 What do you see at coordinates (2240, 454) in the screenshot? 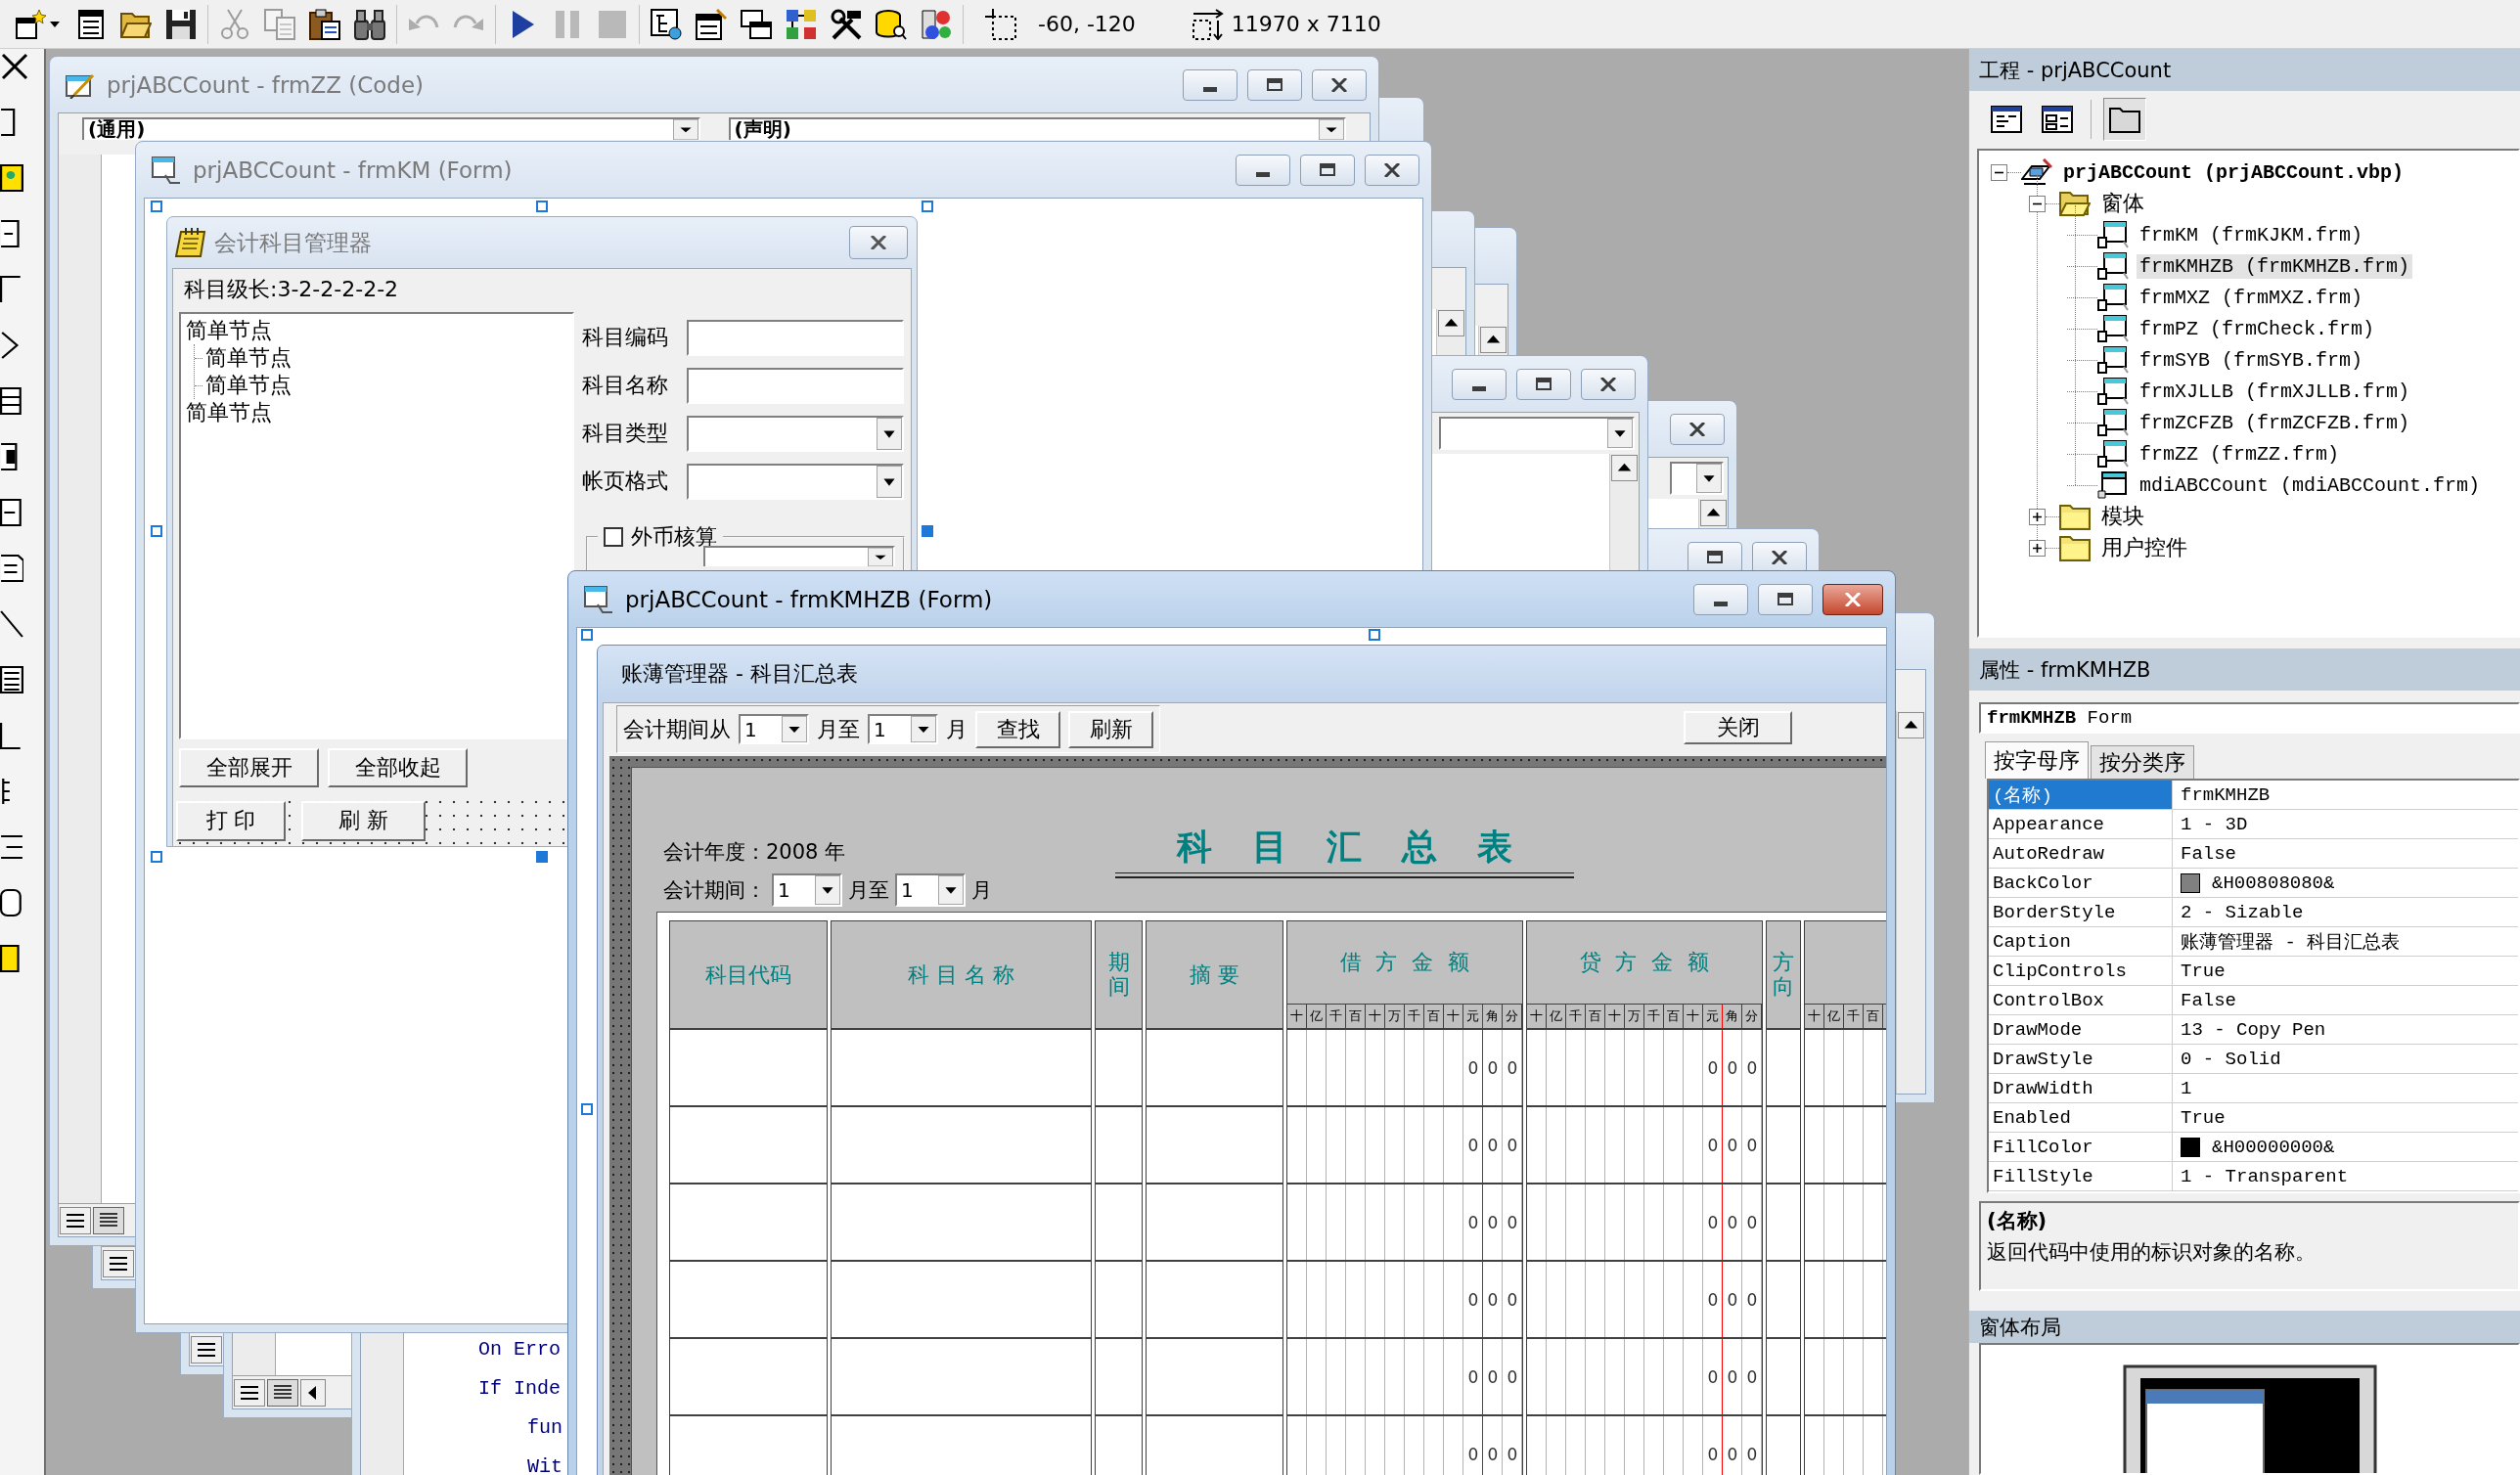
I see `tree-item: frmZZ (frmZZ.frm)` at bounding box center [2240, 454].